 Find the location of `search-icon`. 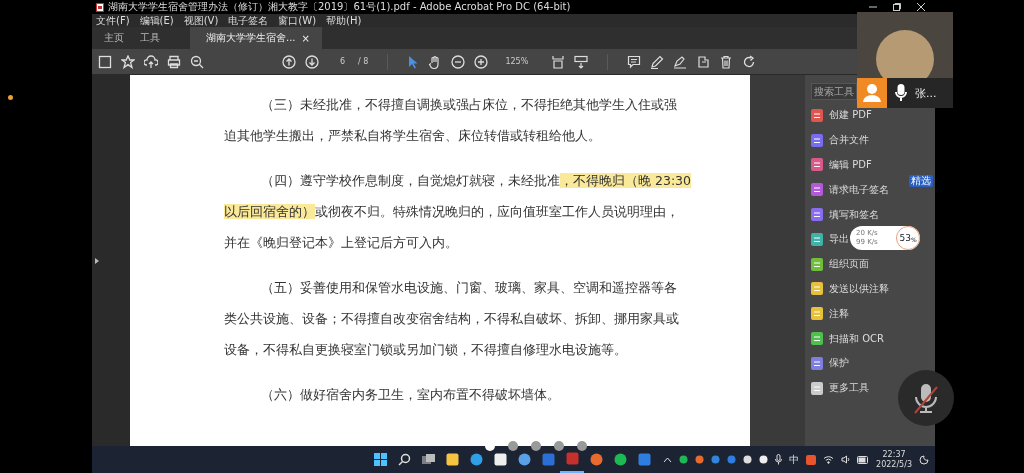

search-icon is located at coordinates (404, 459).